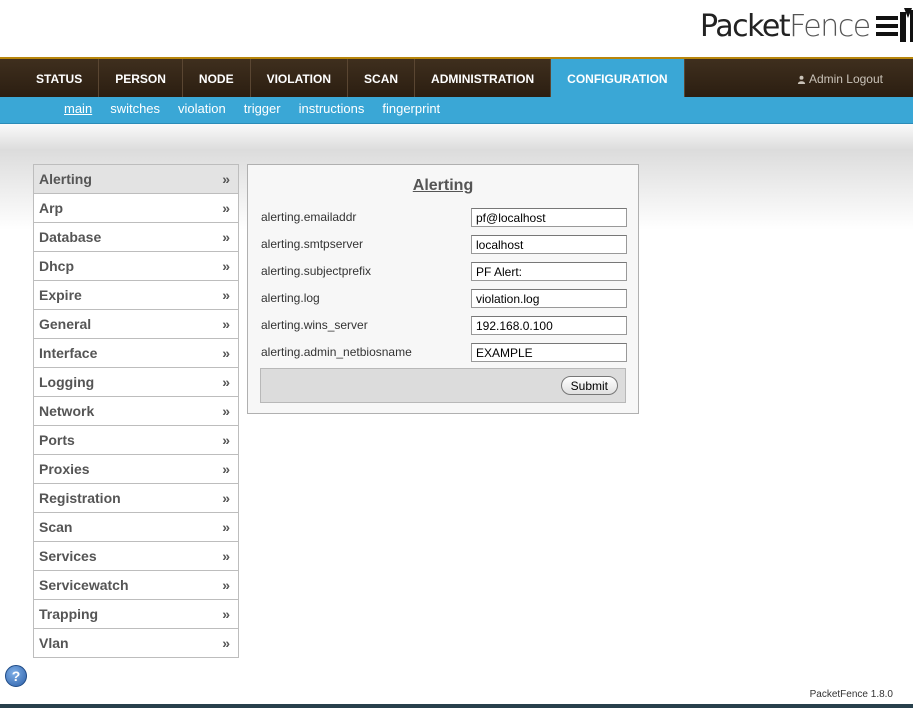 The width and height of the screenshot is (913, 708). Describe the element at coordinates (57, 440) in the screenshot. I see `sidebar-item-label: Ports` at that location.